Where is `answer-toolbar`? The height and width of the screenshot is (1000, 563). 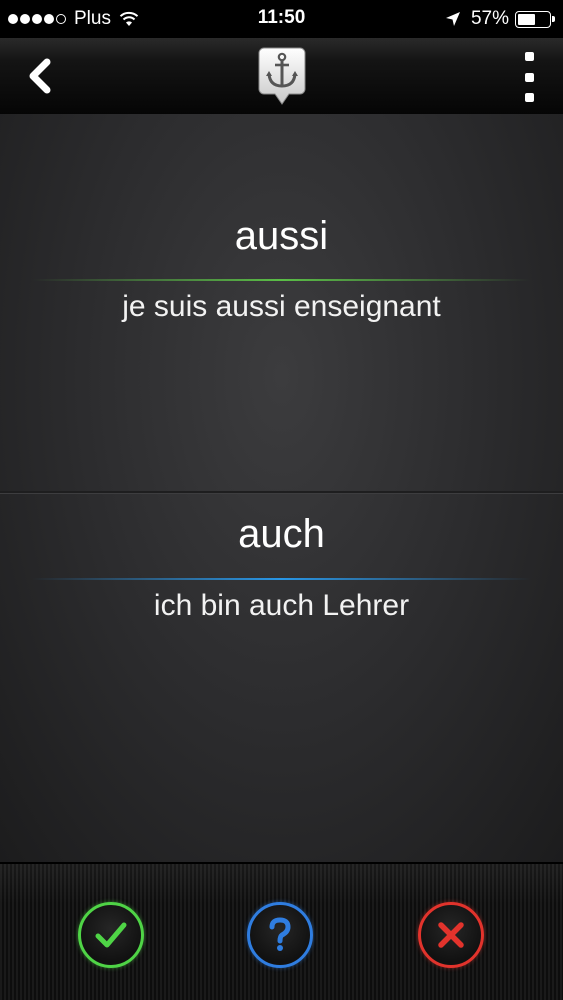
answer-toolbar is located at coordinates (281, 931).